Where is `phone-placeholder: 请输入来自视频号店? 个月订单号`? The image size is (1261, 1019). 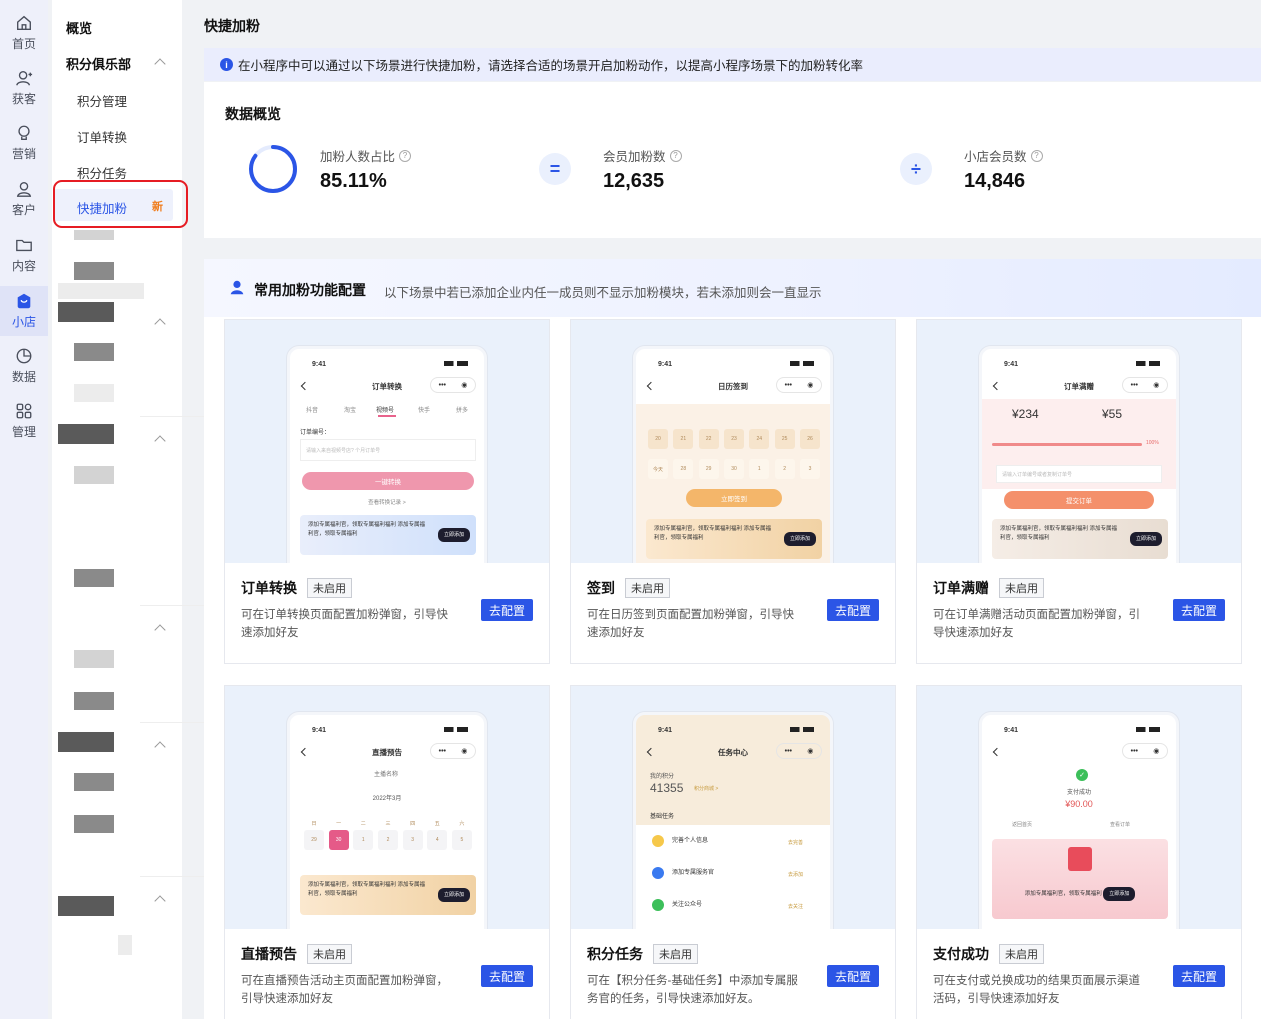 phone-placeholder: 请输入来自视频号店? 个月订单号 is located at coordinates (343, 451).